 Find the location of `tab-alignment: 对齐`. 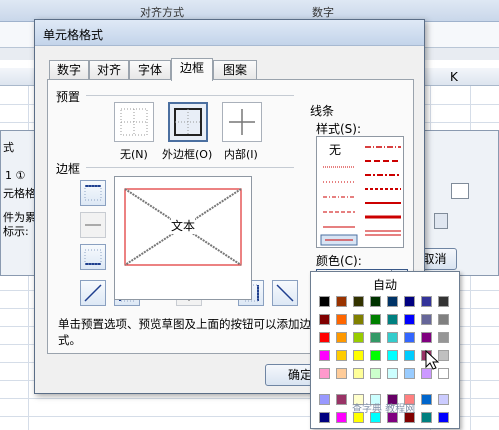

tab-alignment: 对齐 is located at coordinates (109, 70).